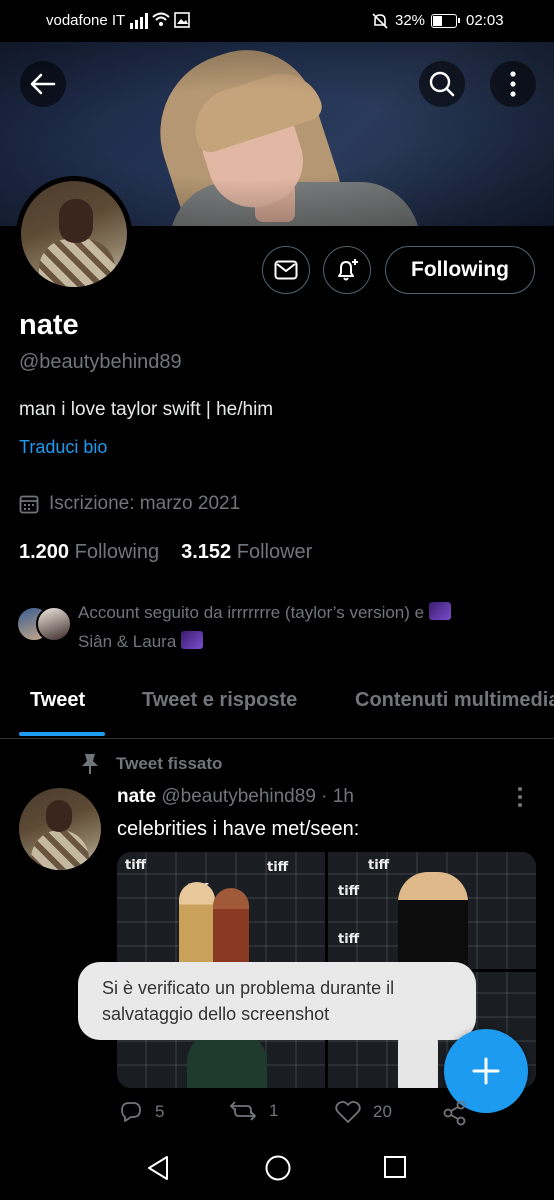 The width and height of the screenshot is (554, 1200). I want to click on follower-stat: 3.152 Follower, so click(246, 552).